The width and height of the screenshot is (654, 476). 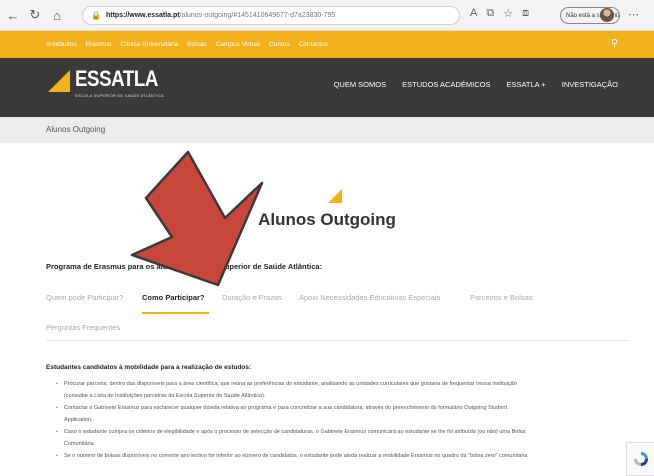 What do you see at coordinates (338, 340) in the screenshot?
I see `tabs-divider` at bounding box center [338, 340].